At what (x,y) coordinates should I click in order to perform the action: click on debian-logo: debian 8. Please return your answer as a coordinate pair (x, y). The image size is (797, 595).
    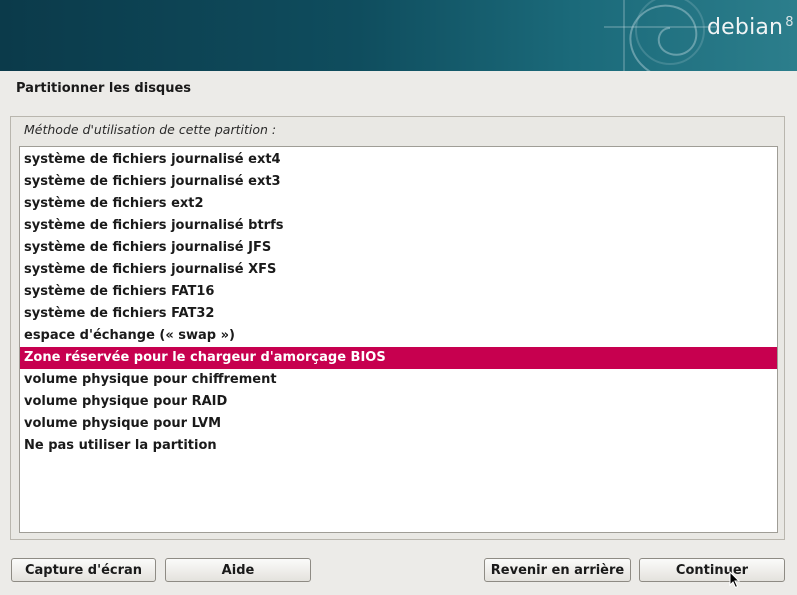
    Looking at the image, I should click on (750, 27).